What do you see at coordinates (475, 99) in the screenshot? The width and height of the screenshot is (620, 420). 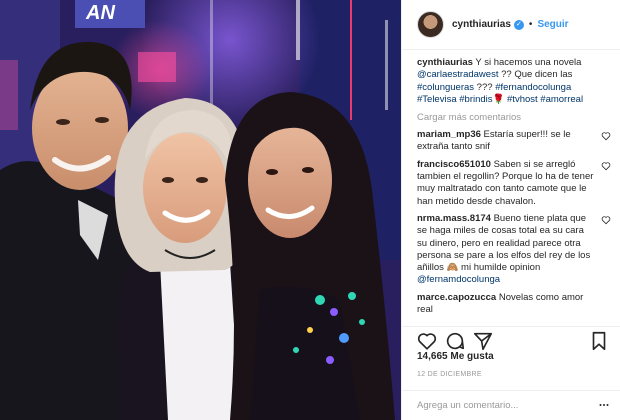 I see `hashtag-link: #brindis` at bounding box center [475, 99].